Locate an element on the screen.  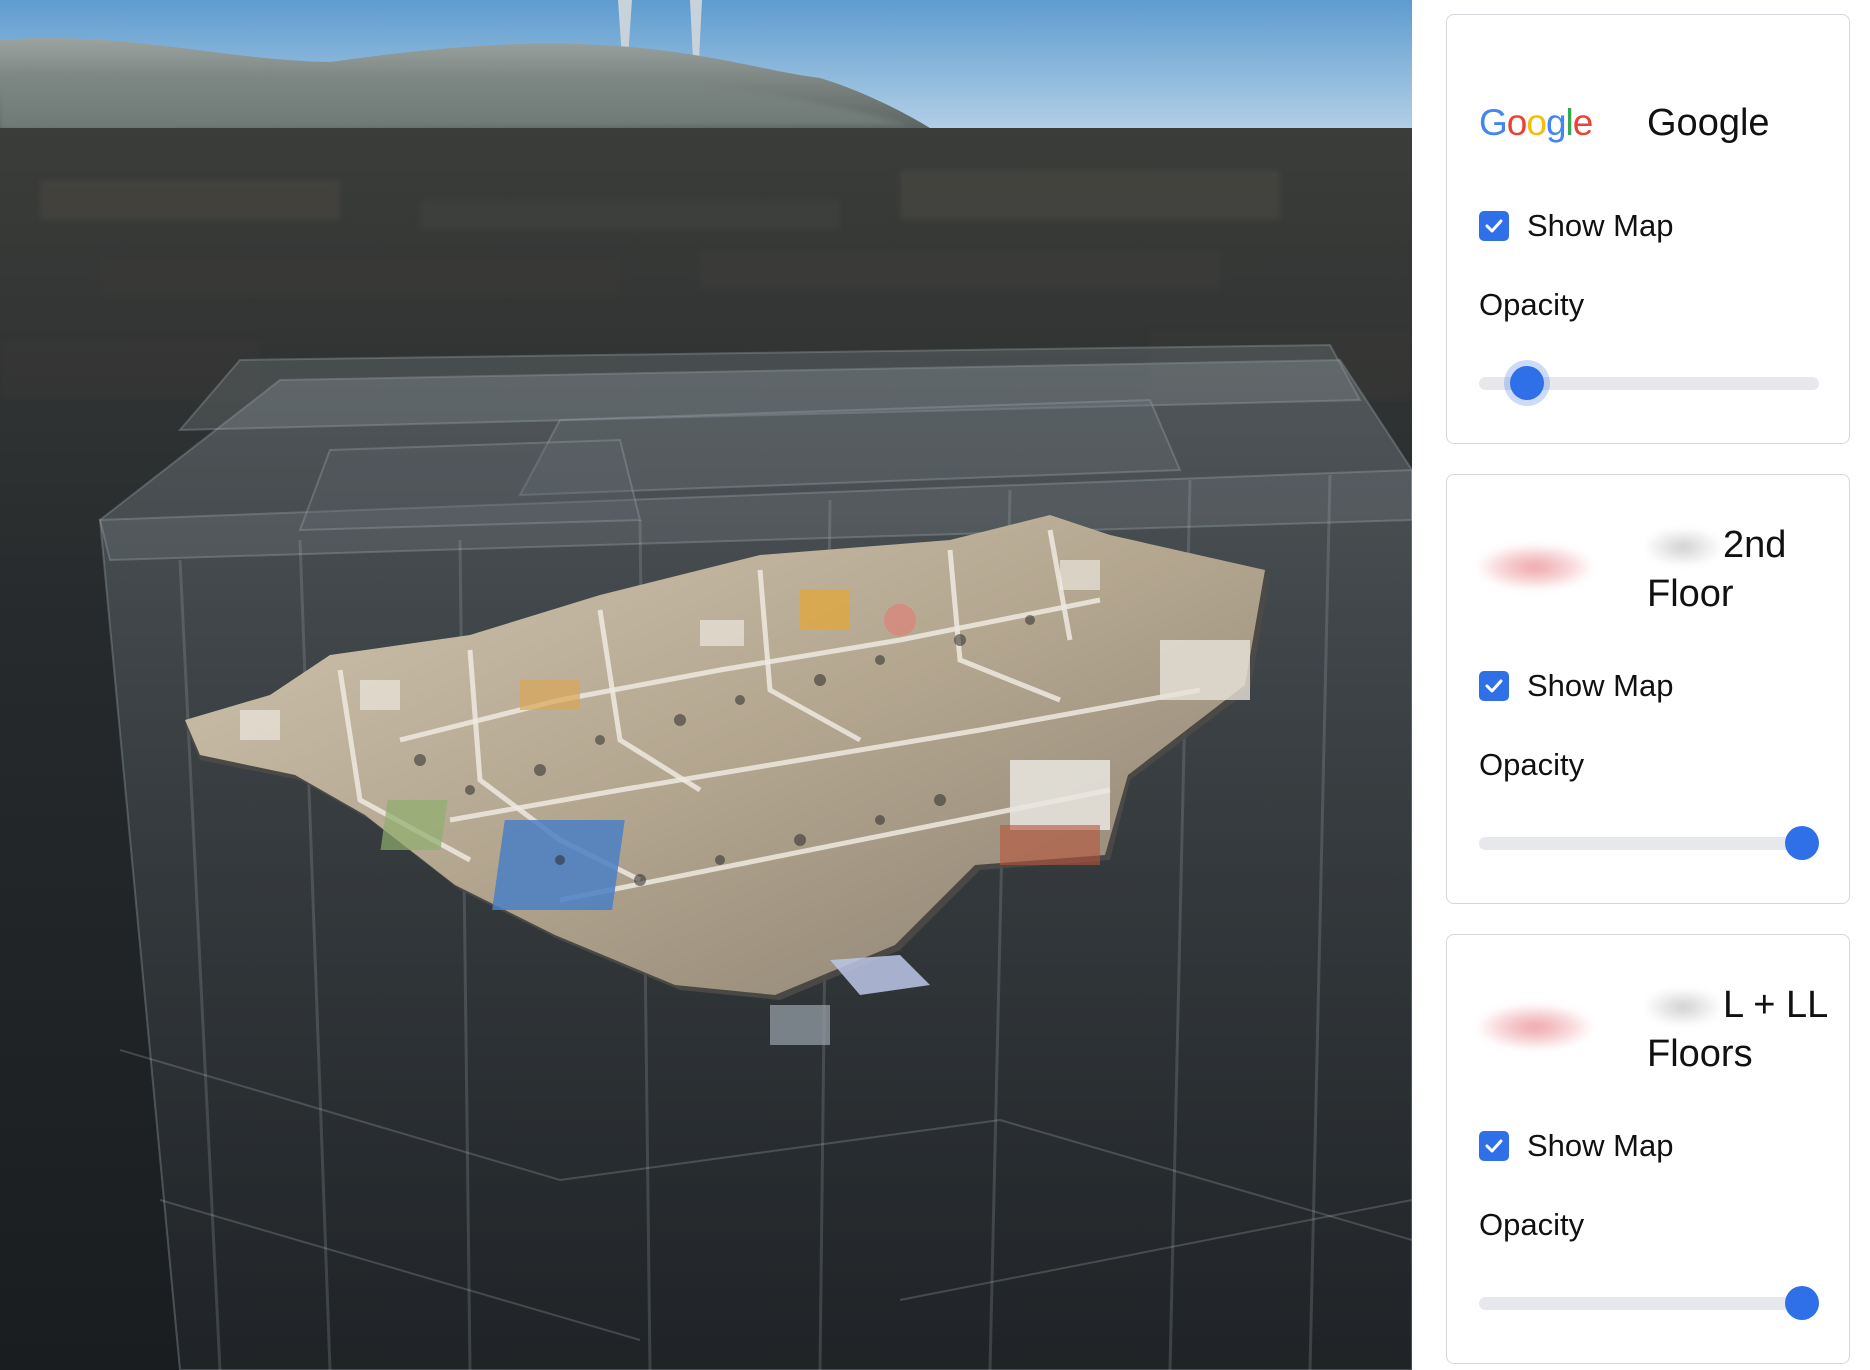
google-logo-letter-l: l is located at coordinates (1569, 122).